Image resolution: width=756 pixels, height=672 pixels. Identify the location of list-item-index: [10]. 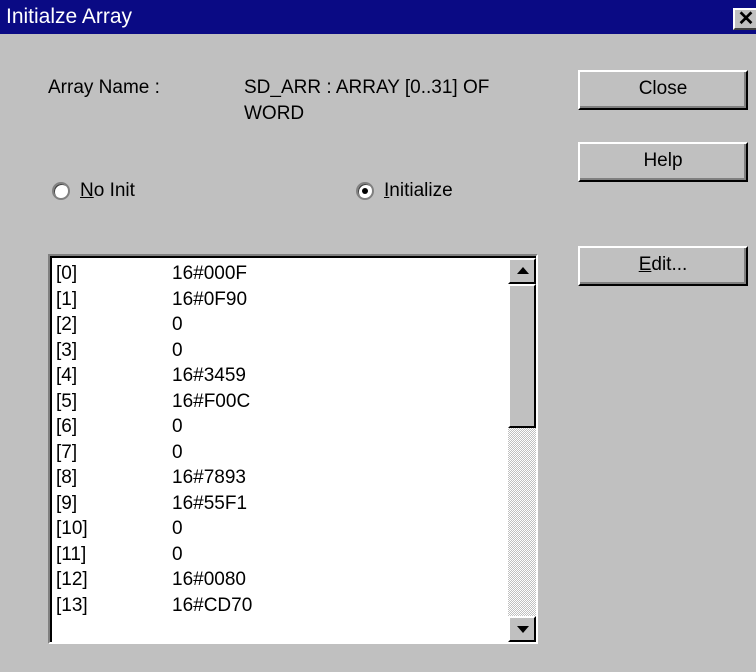
(72, 528).